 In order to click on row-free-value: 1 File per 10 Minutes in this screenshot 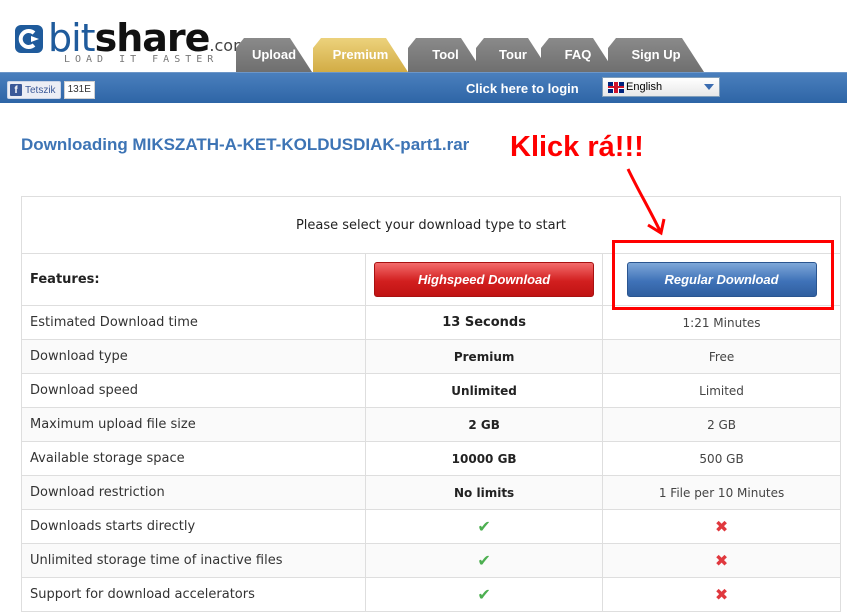, I will do `click(721, 492)`.